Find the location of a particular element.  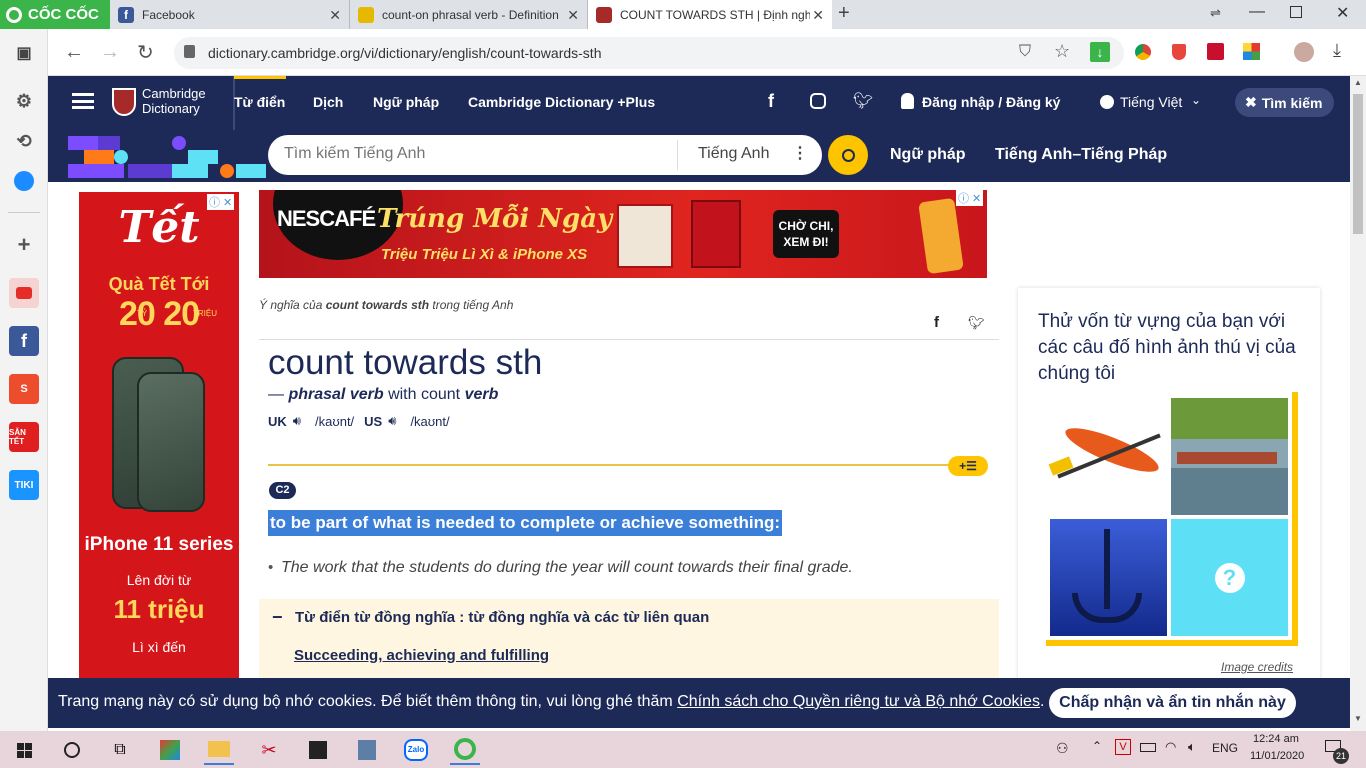

share-twitter-icon: 🐦︎ is located at coordinates (976, 323).